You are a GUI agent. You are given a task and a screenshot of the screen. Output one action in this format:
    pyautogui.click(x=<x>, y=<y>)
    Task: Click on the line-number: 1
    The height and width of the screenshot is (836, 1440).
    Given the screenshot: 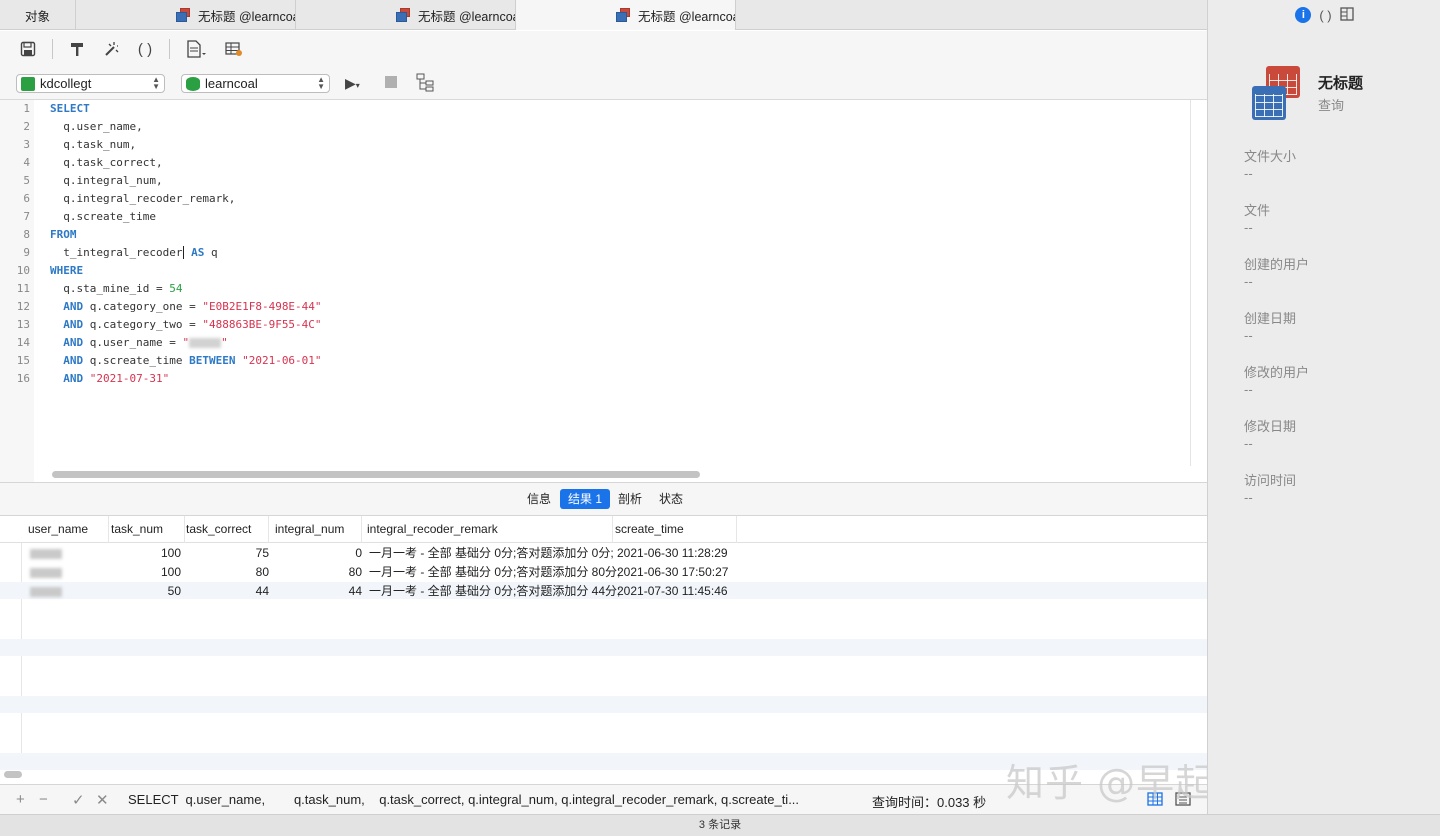 What is the action you would take?
    pyautogui.click(x=26, y=108)
    